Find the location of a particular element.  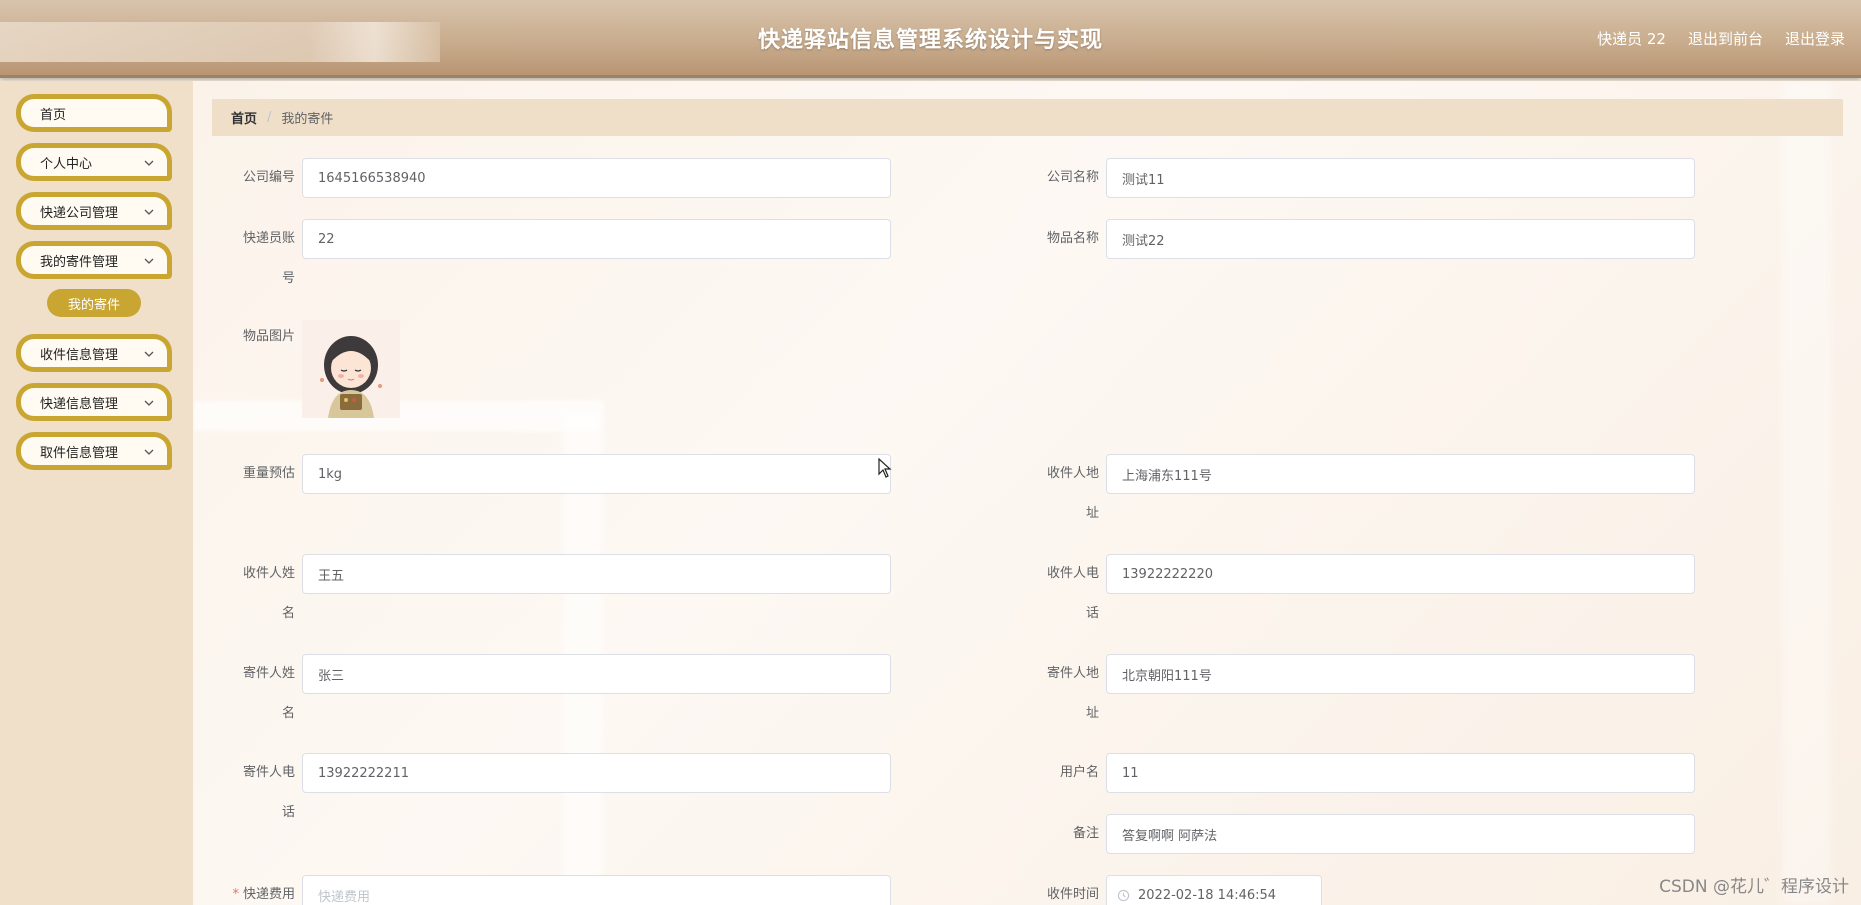

sidebar-item-express-info: 快递信息管理 is located at coordinates (94, 402).